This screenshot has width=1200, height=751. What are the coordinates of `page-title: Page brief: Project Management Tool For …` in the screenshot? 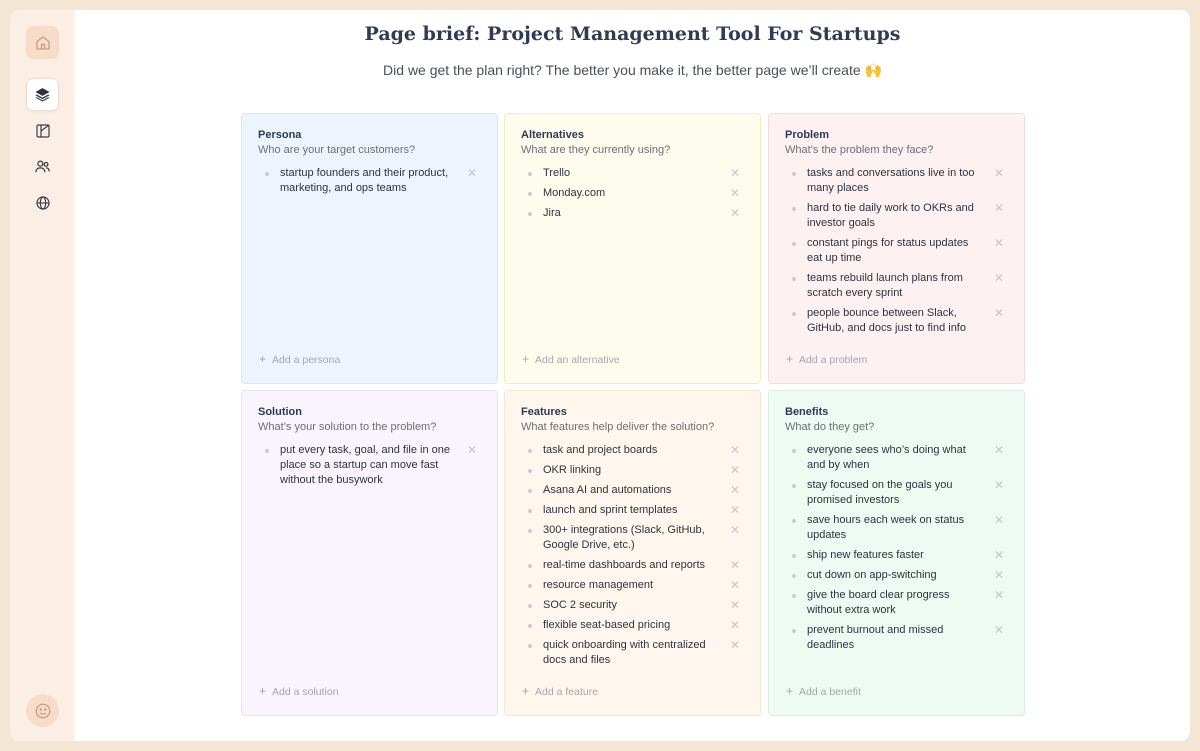 It's located at (632, 34).